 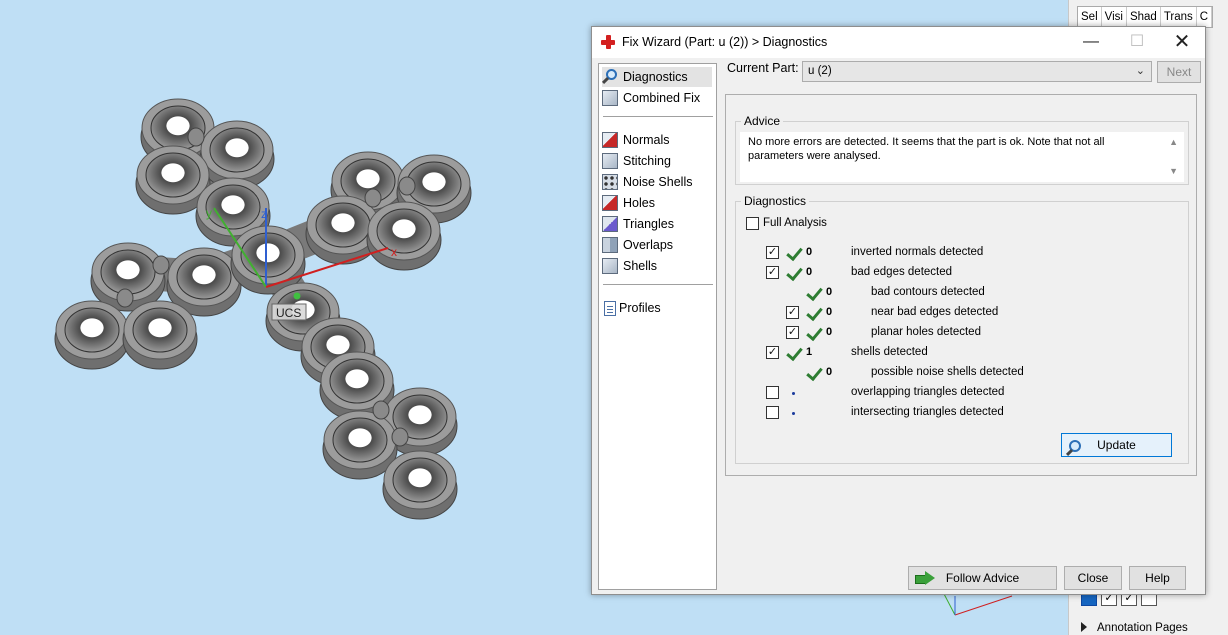 What do you see at coordinates (1093, 578) in the screenshot?
I see `close-button: Close` at bounding box center [1093, 578].